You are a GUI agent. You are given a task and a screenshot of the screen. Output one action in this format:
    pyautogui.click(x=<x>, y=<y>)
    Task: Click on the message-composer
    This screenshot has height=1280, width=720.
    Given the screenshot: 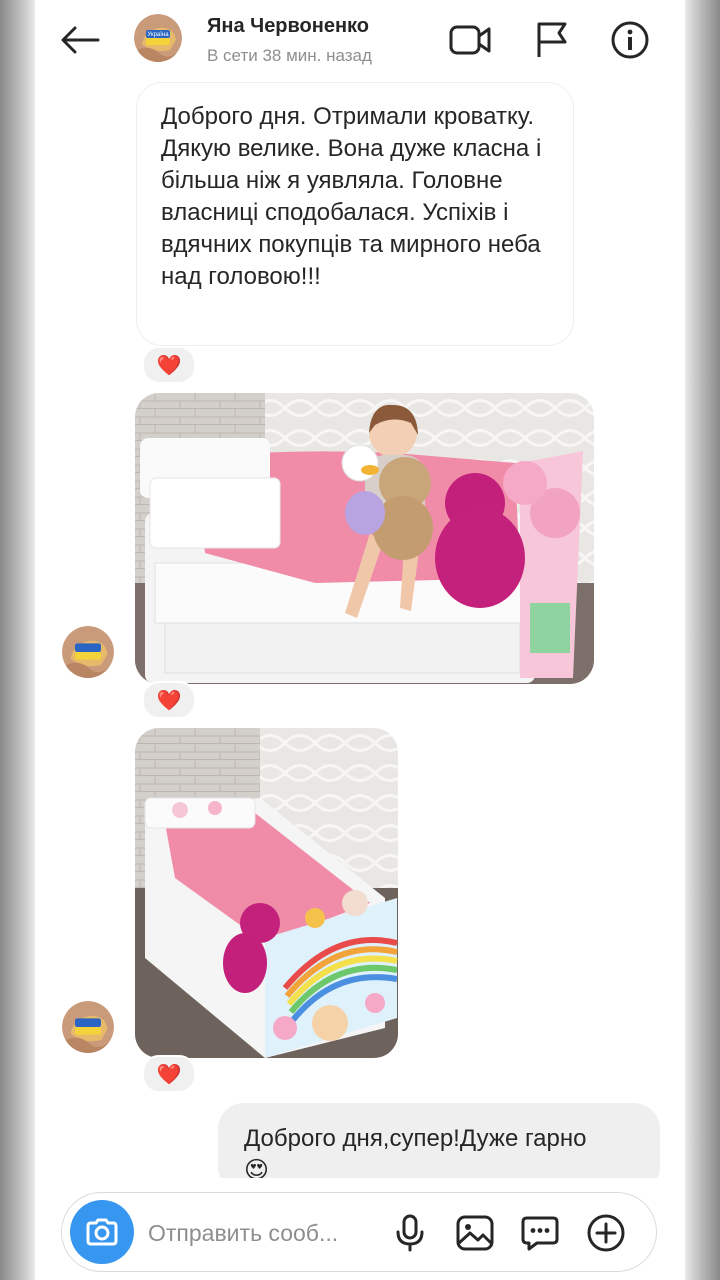 What is the action you would take?
    pyautogui.click(x=359, y=1232)
    